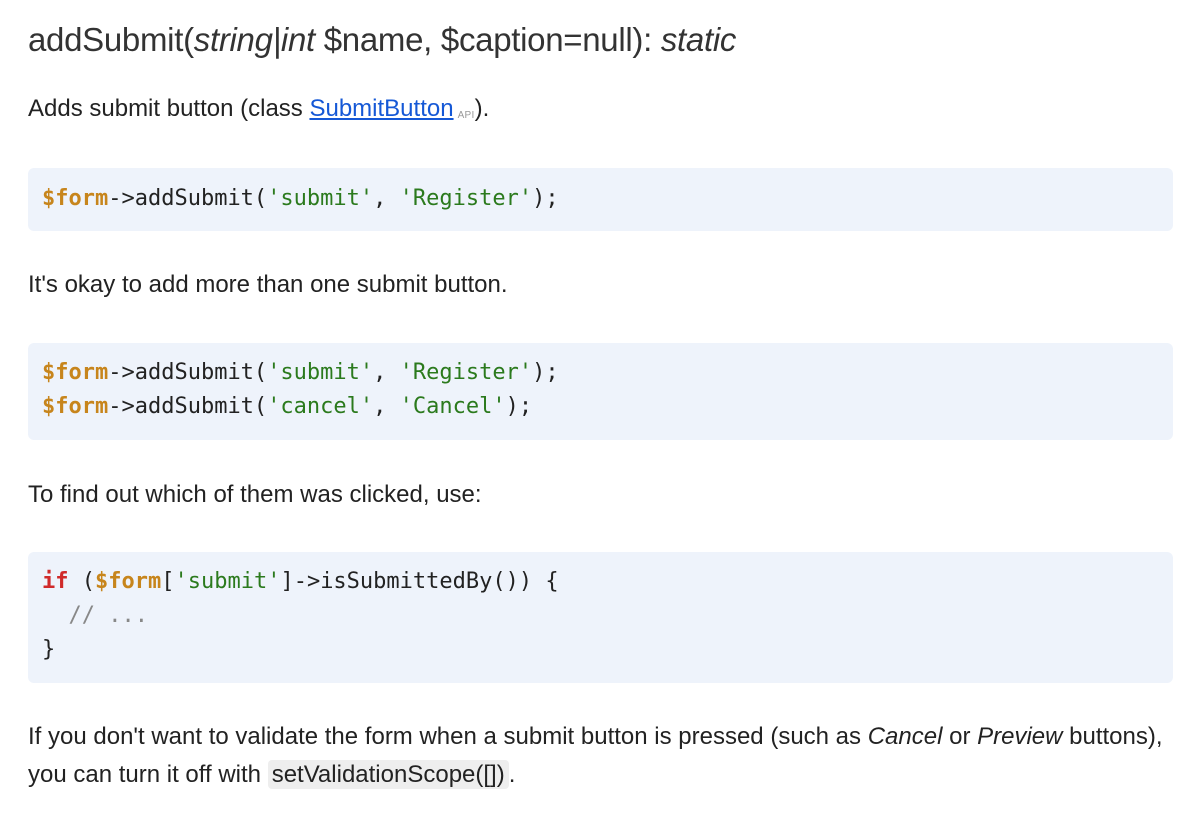  Describe the element at coordinates (905, 736) in the screenshot. I see `emphasis-cancel: Cancel` at that location.